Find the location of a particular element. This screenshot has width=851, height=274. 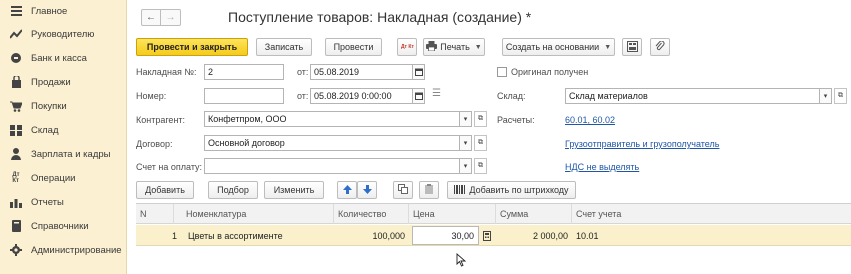

number-date-label: от: is located at coordinates (303, 96).